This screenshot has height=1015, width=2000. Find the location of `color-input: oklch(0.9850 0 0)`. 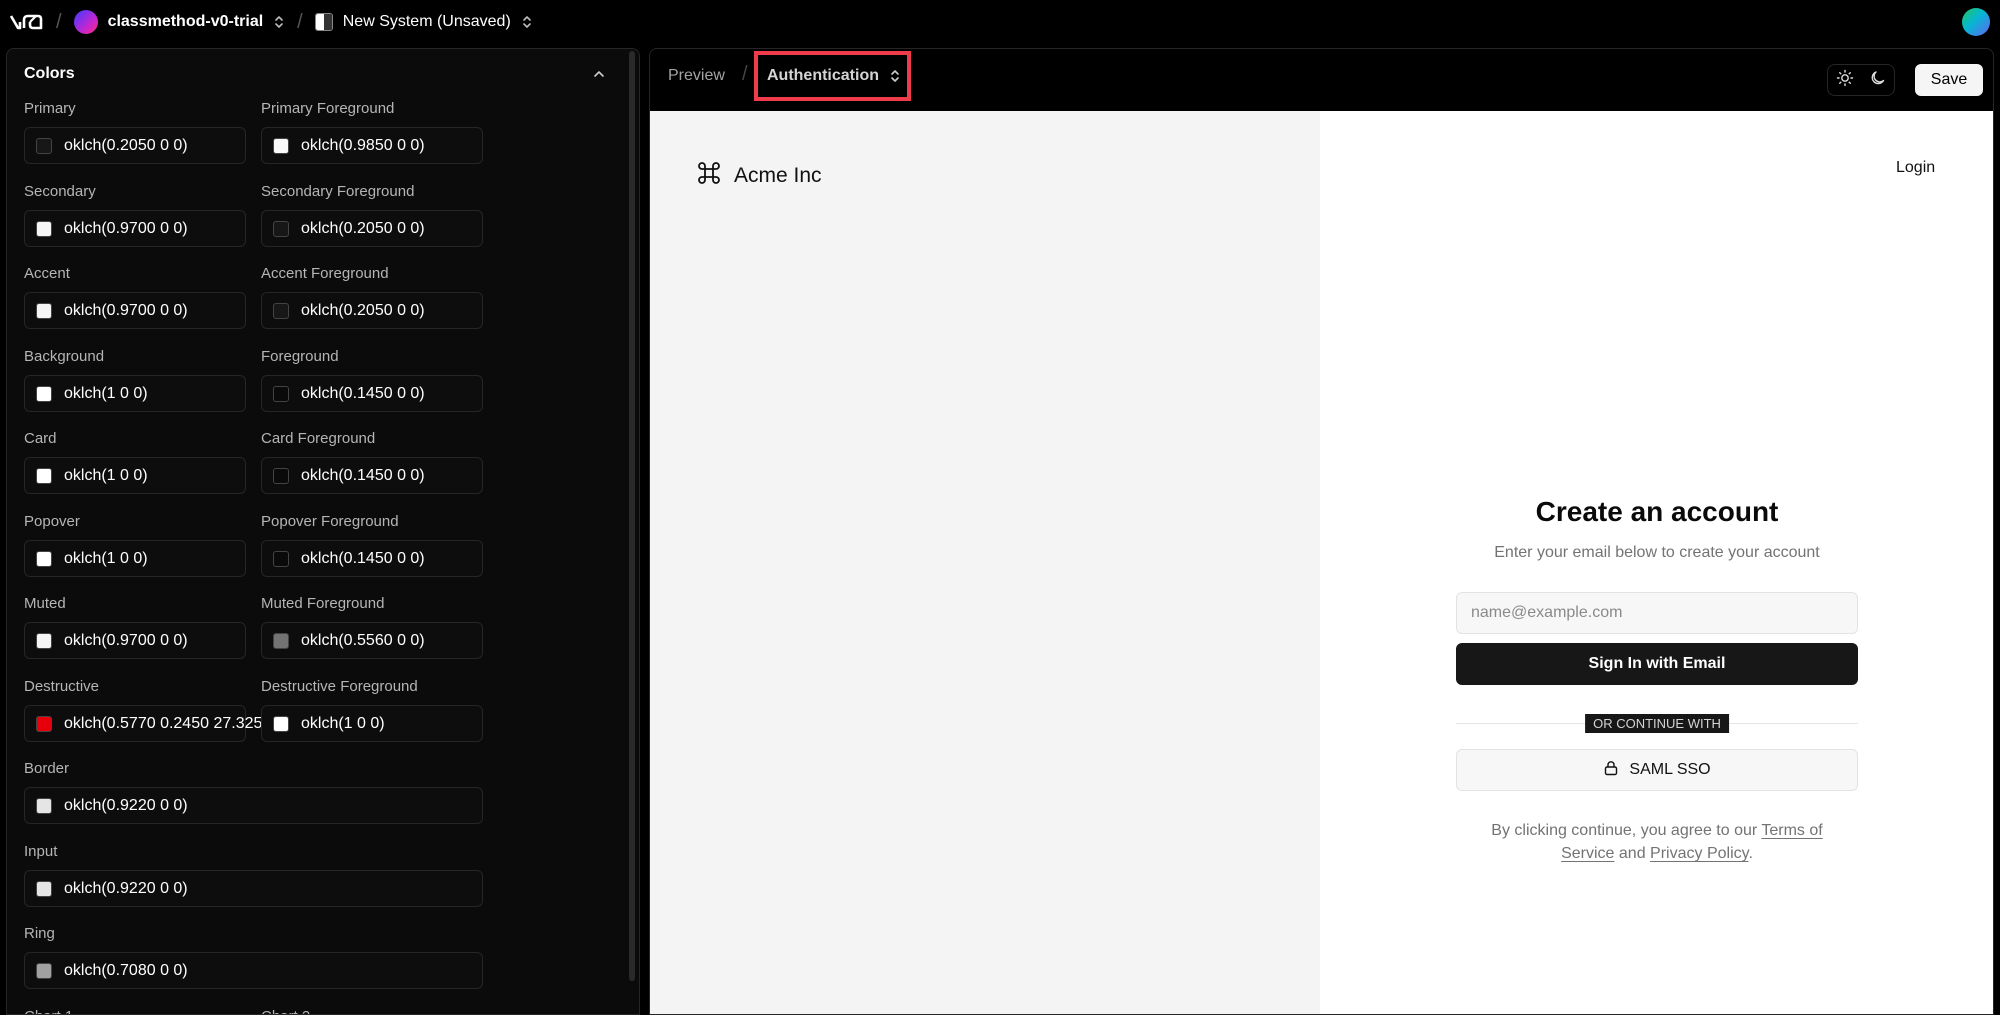

color-input: oklch(0.9850 0 0) is located at coordinates (372, 145).